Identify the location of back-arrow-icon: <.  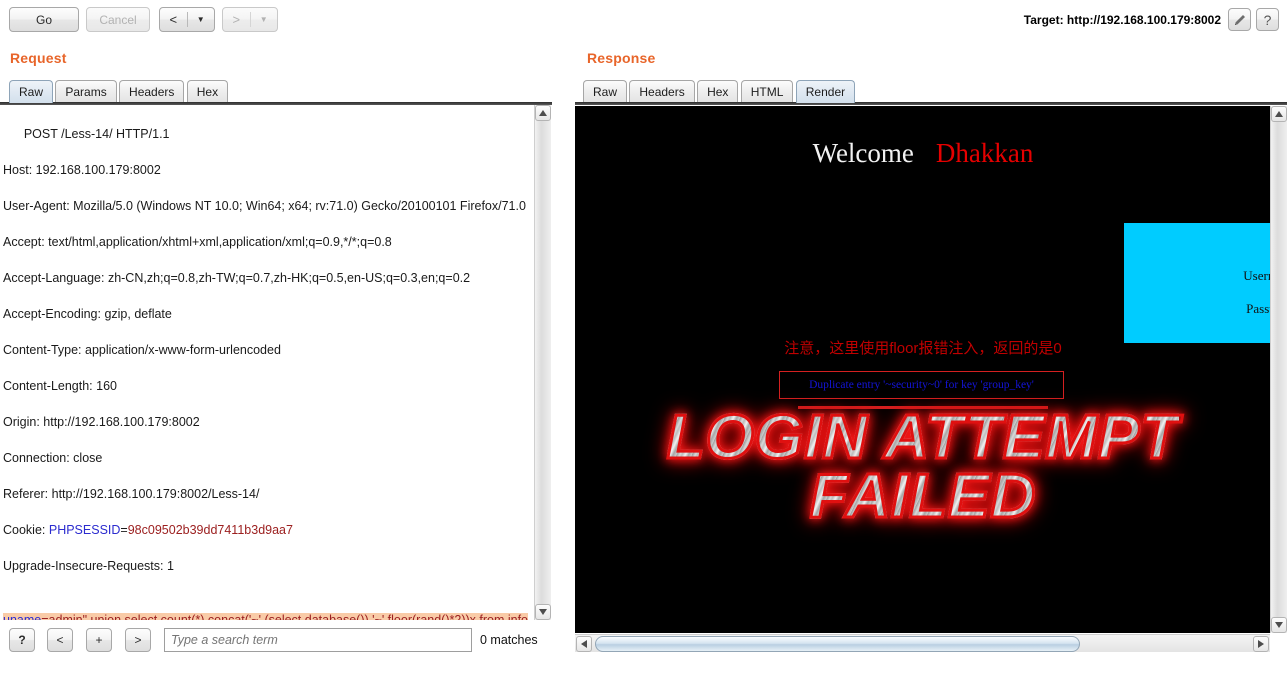
(173, 19).